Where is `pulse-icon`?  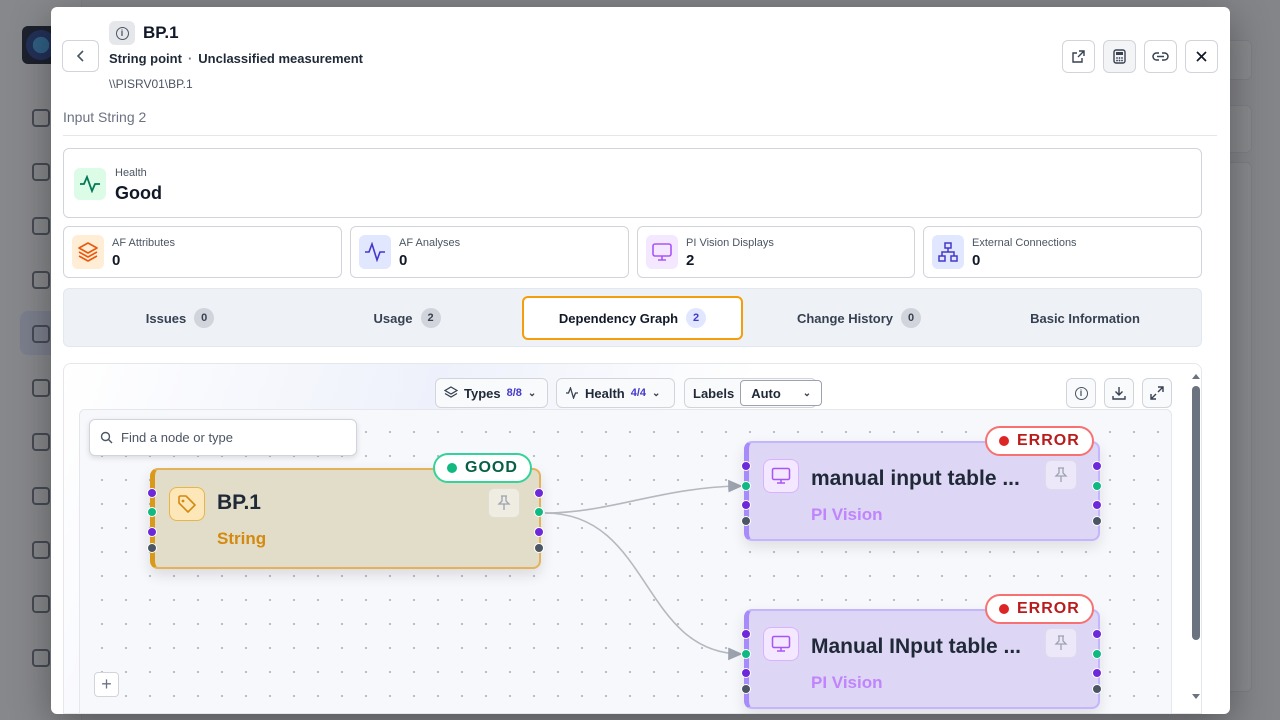 pulse-icon is located at coordinates (375, 252).